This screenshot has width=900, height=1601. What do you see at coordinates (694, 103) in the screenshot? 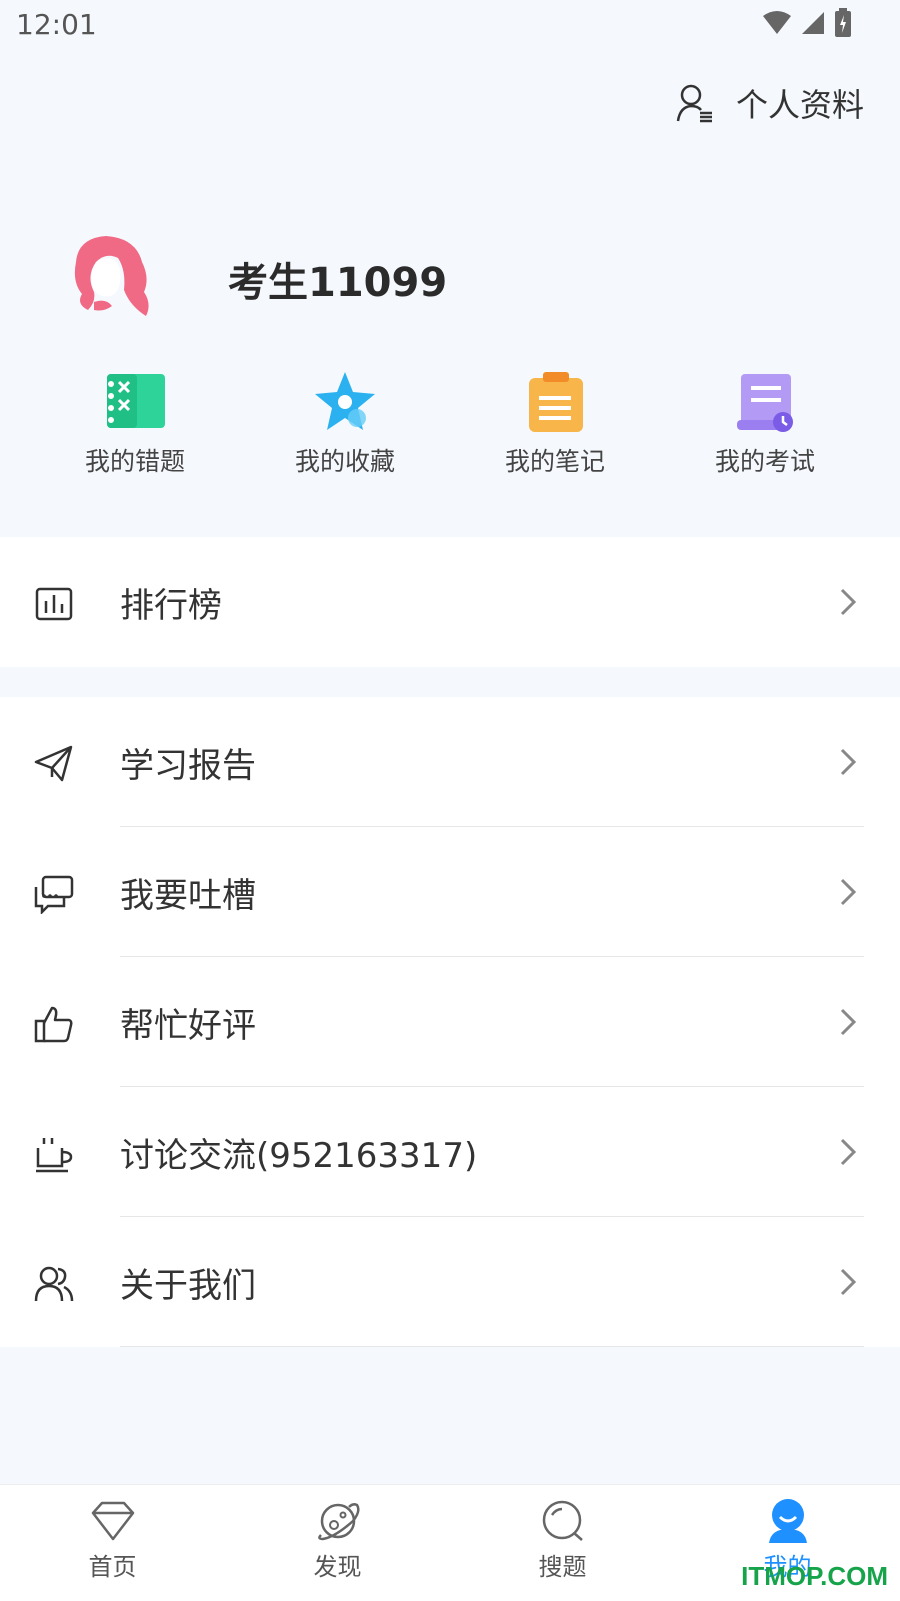
I see `user-list-icon` at bounding box center [694, 103].